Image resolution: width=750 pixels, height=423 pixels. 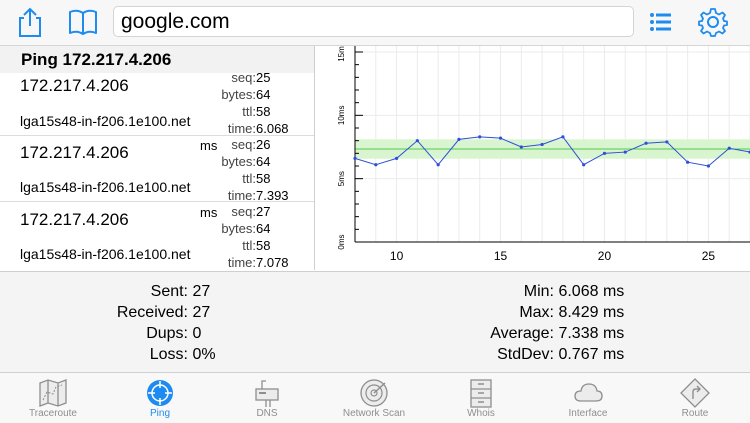 What do you see at coordinates (501, 256) in the screenshot?
I see `x-tick-label: 15` at bounding box center [501, 256].